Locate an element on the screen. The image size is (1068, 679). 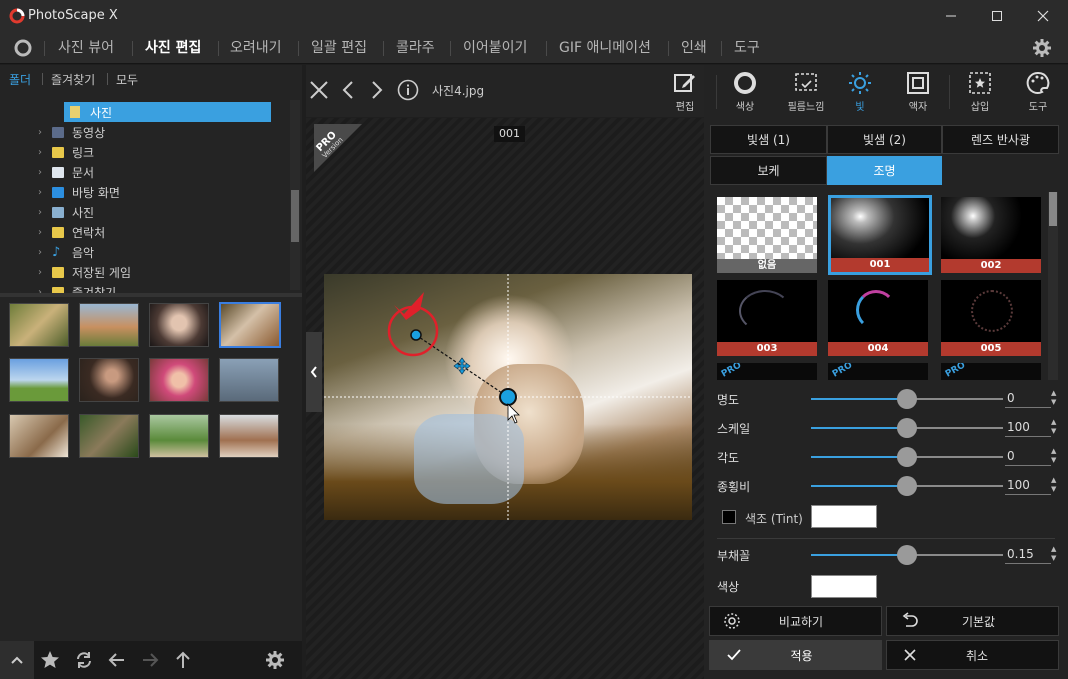
scale-value-input: 100 is located at coordinates (1028, 428).